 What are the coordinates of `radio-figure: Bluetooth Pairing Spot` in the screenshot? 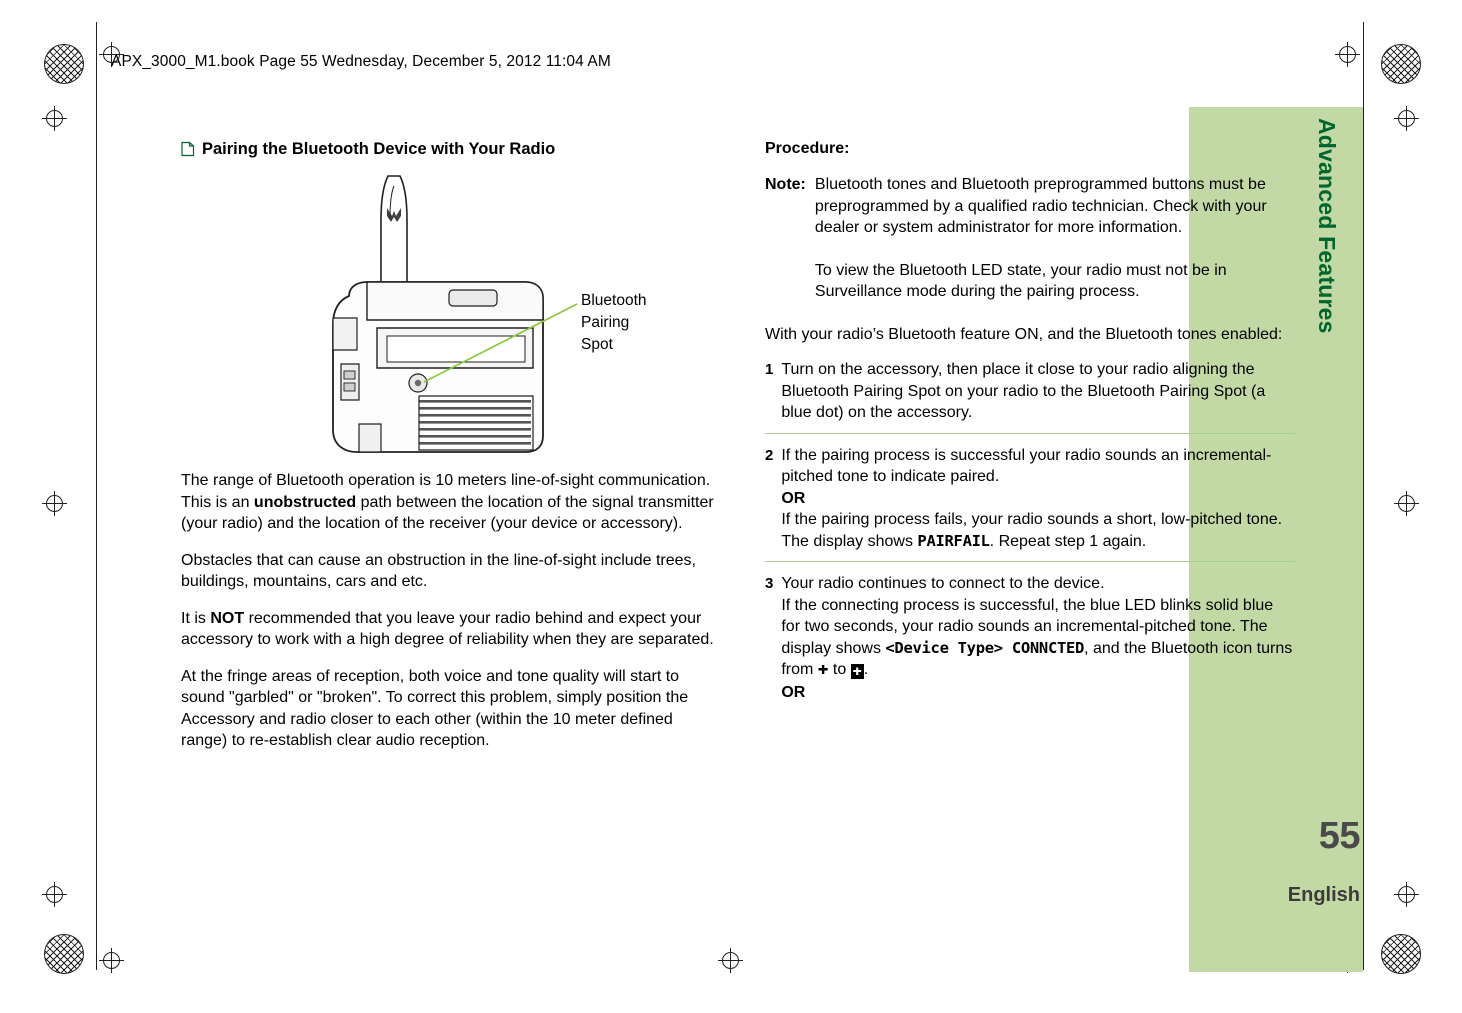 It's located at (448, 313).